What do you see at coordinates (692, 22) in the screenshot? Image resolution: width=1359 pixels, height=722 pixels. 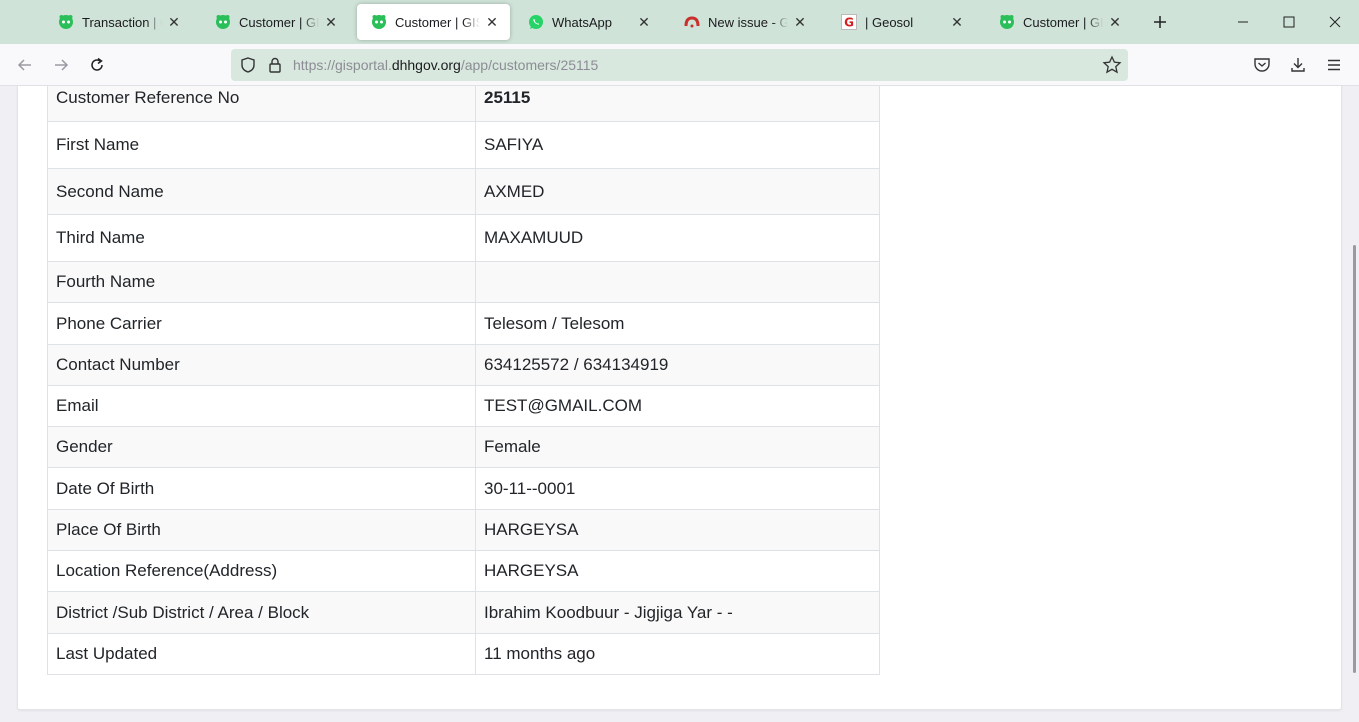 I see `gitlab-icon` at bounding box center [692, 22].